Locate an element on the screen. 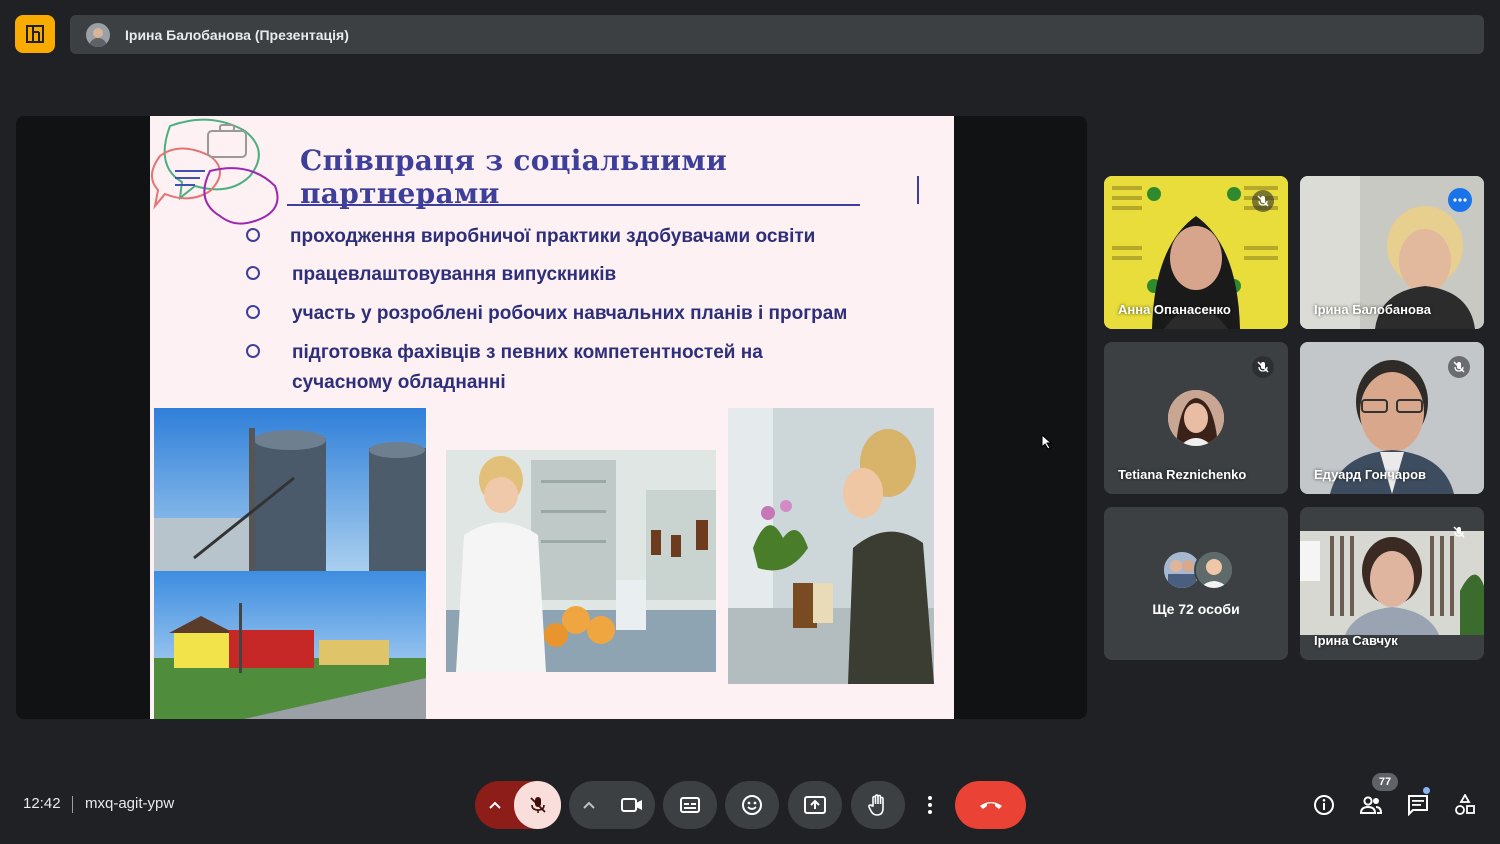 Image resolution: width=1500 pixels, height=844 pixels. call-end-icon is located at coordinates (990, 805).